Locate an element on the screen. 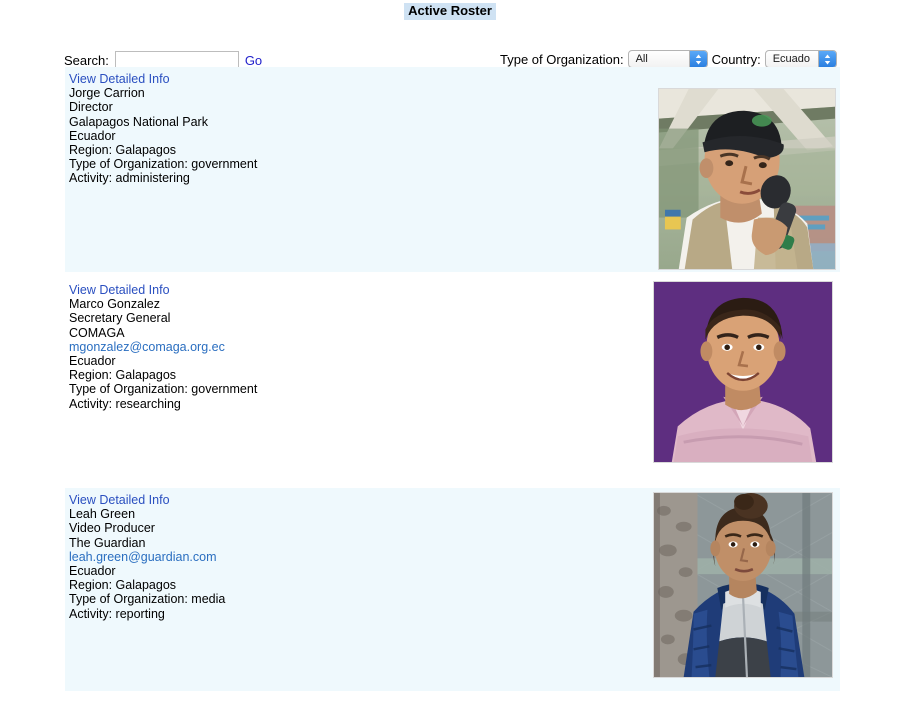  page-title: Active Roster is located at coordinates (450, 11).